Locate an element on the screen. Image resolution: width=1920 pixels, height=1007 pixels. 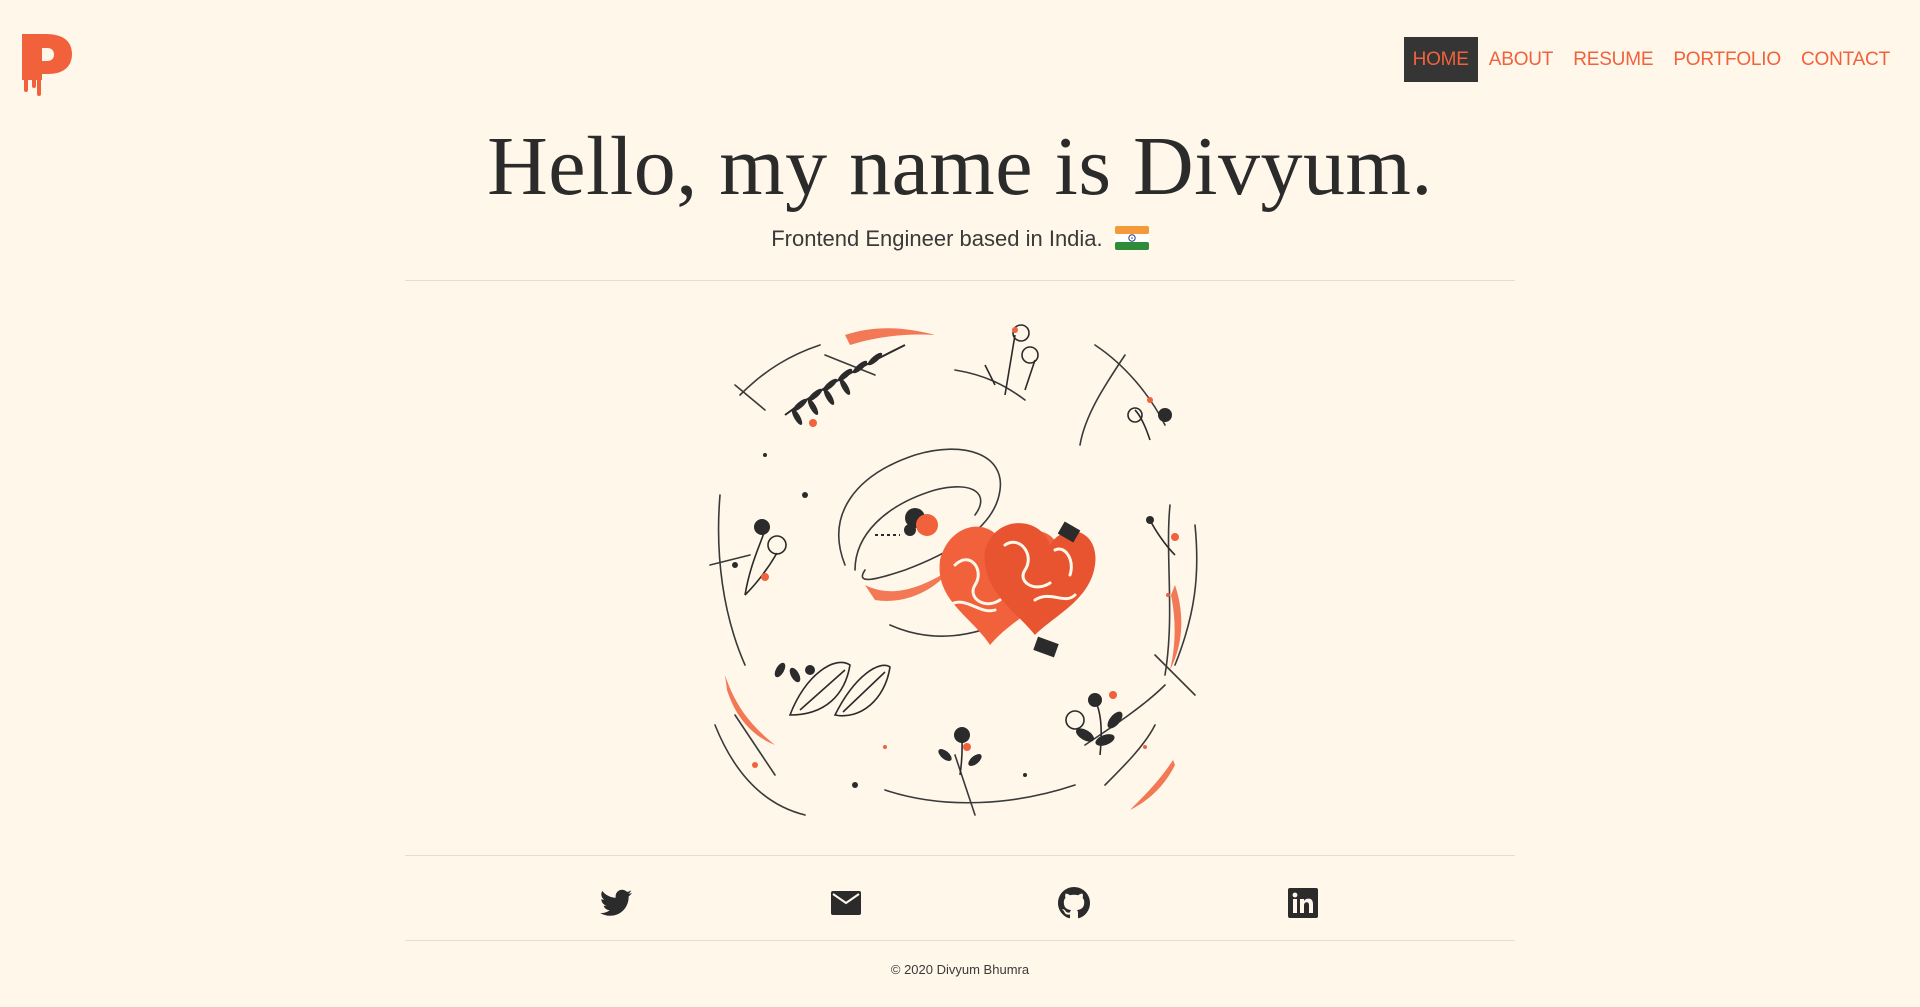
linkedin-icon is located at coordinates (1303, 903).